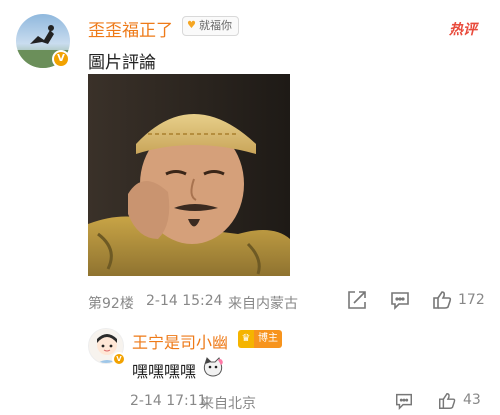  What do you see at coordinates (111, 304) in the screenshot?
I see `comment-floor: 第92楼` at bounding box center [111, 304].